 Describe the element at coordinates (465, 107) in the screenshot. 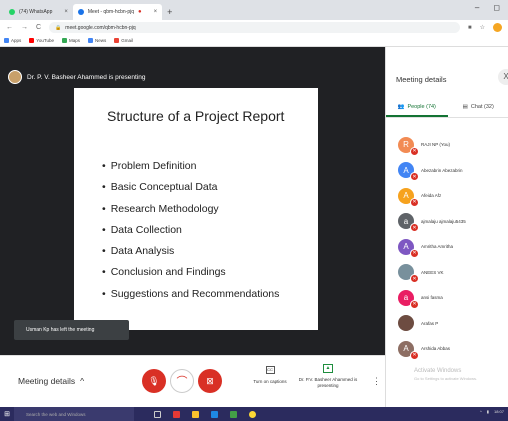

I see `chat-icon: ▤` at that location.